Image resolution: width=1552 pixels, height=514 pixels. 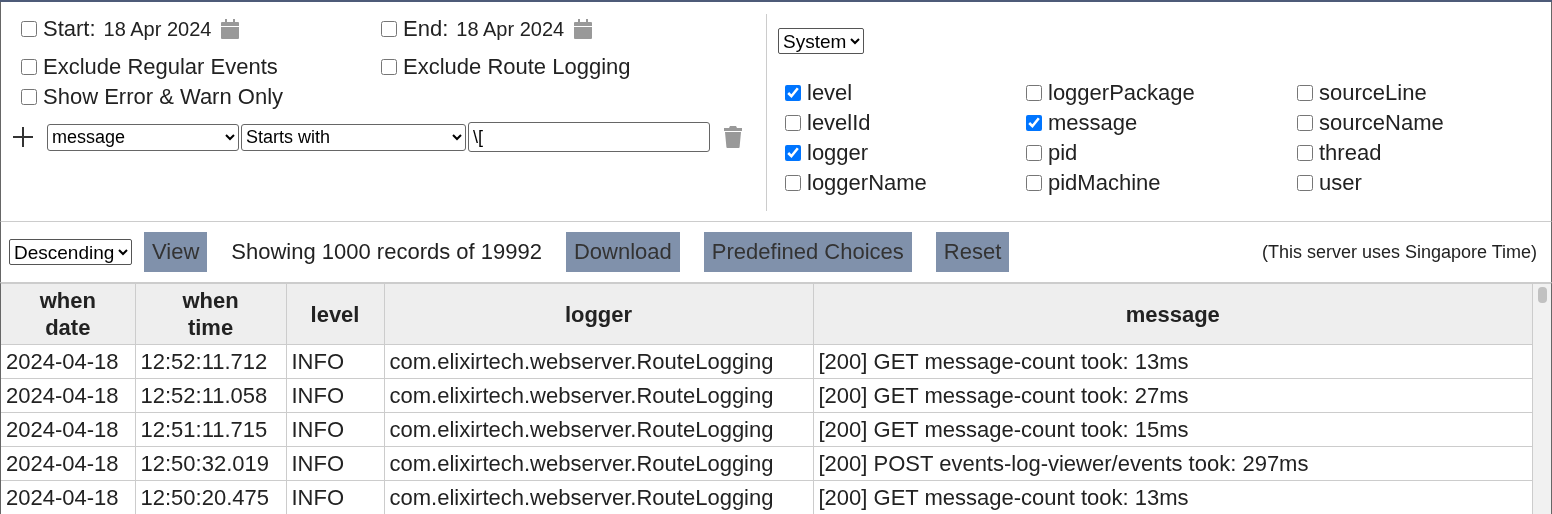 What do you see at coordinates (821, 41) in the screenshot?
I see `preset-select: System` at bounding box center [821, 41].